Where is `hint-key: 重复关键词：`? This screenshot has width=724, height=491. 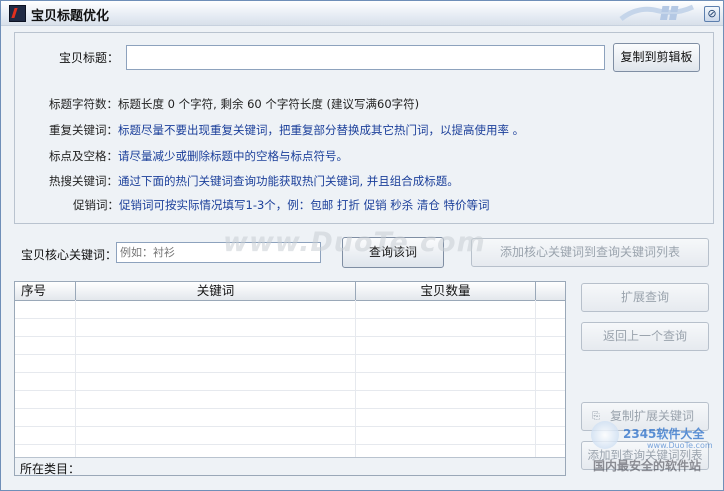
hint-key: 重复关键词： is located at coordinates (83, 130).